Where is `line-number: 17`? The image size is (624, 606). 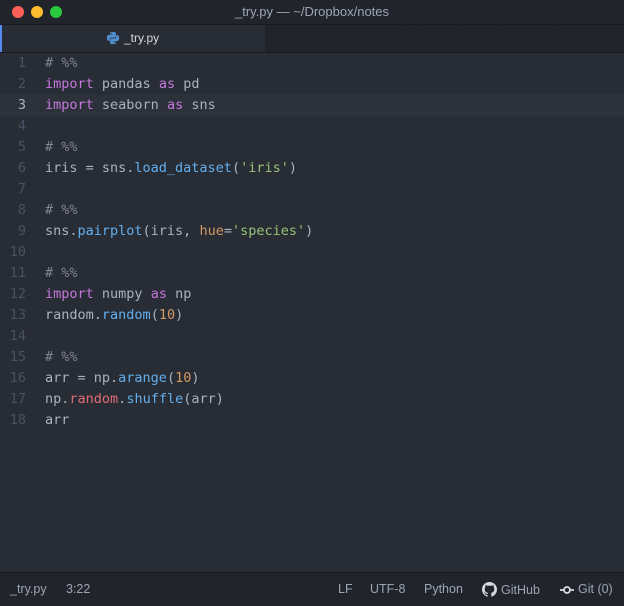
line-number: 17 is located at coordinates (13, 399).